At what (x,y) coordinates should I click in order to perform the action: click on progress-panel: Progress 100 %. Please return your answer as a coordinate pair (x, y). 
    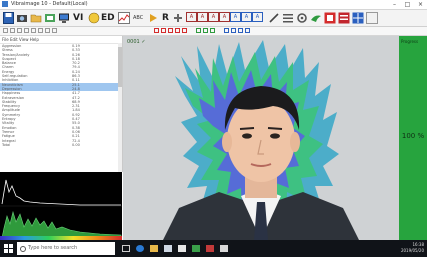
    Looking at the image, I should click on (413, 138).